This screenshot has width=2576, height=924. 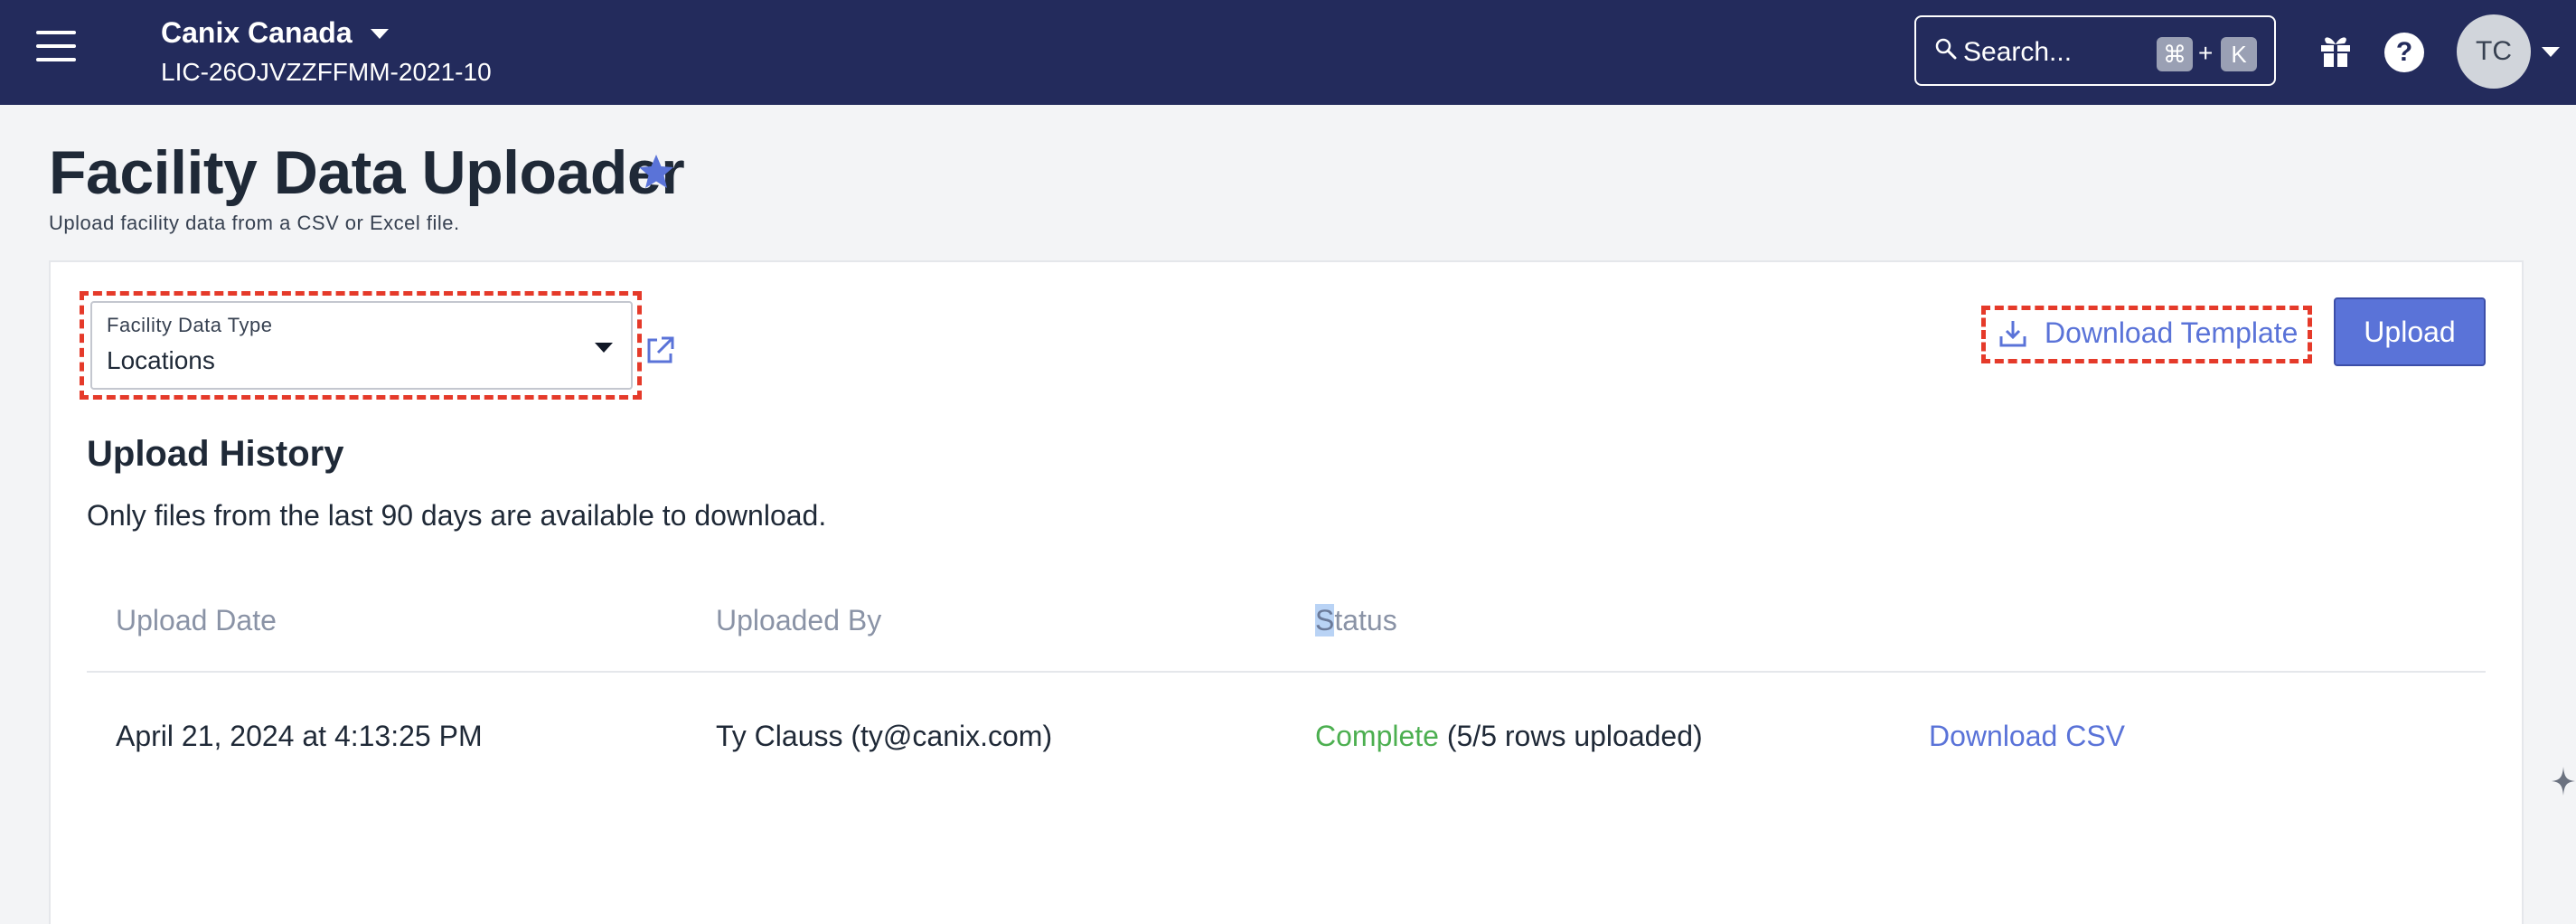 What do you see at coordinates (161, 360) in the screenshot?
I see `facility-data-type-value: Locations` at bounding box center [161, 360].